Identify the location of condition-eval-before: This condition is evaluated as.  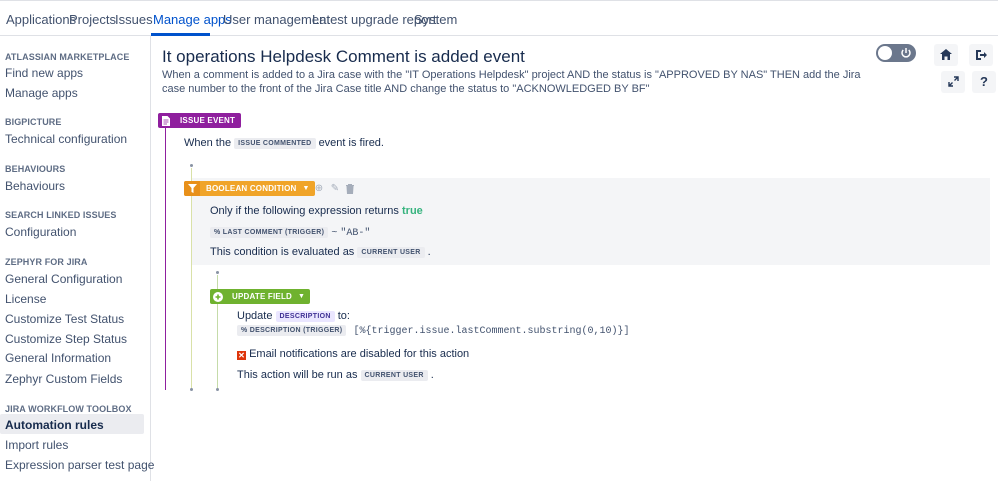
(282, 252).